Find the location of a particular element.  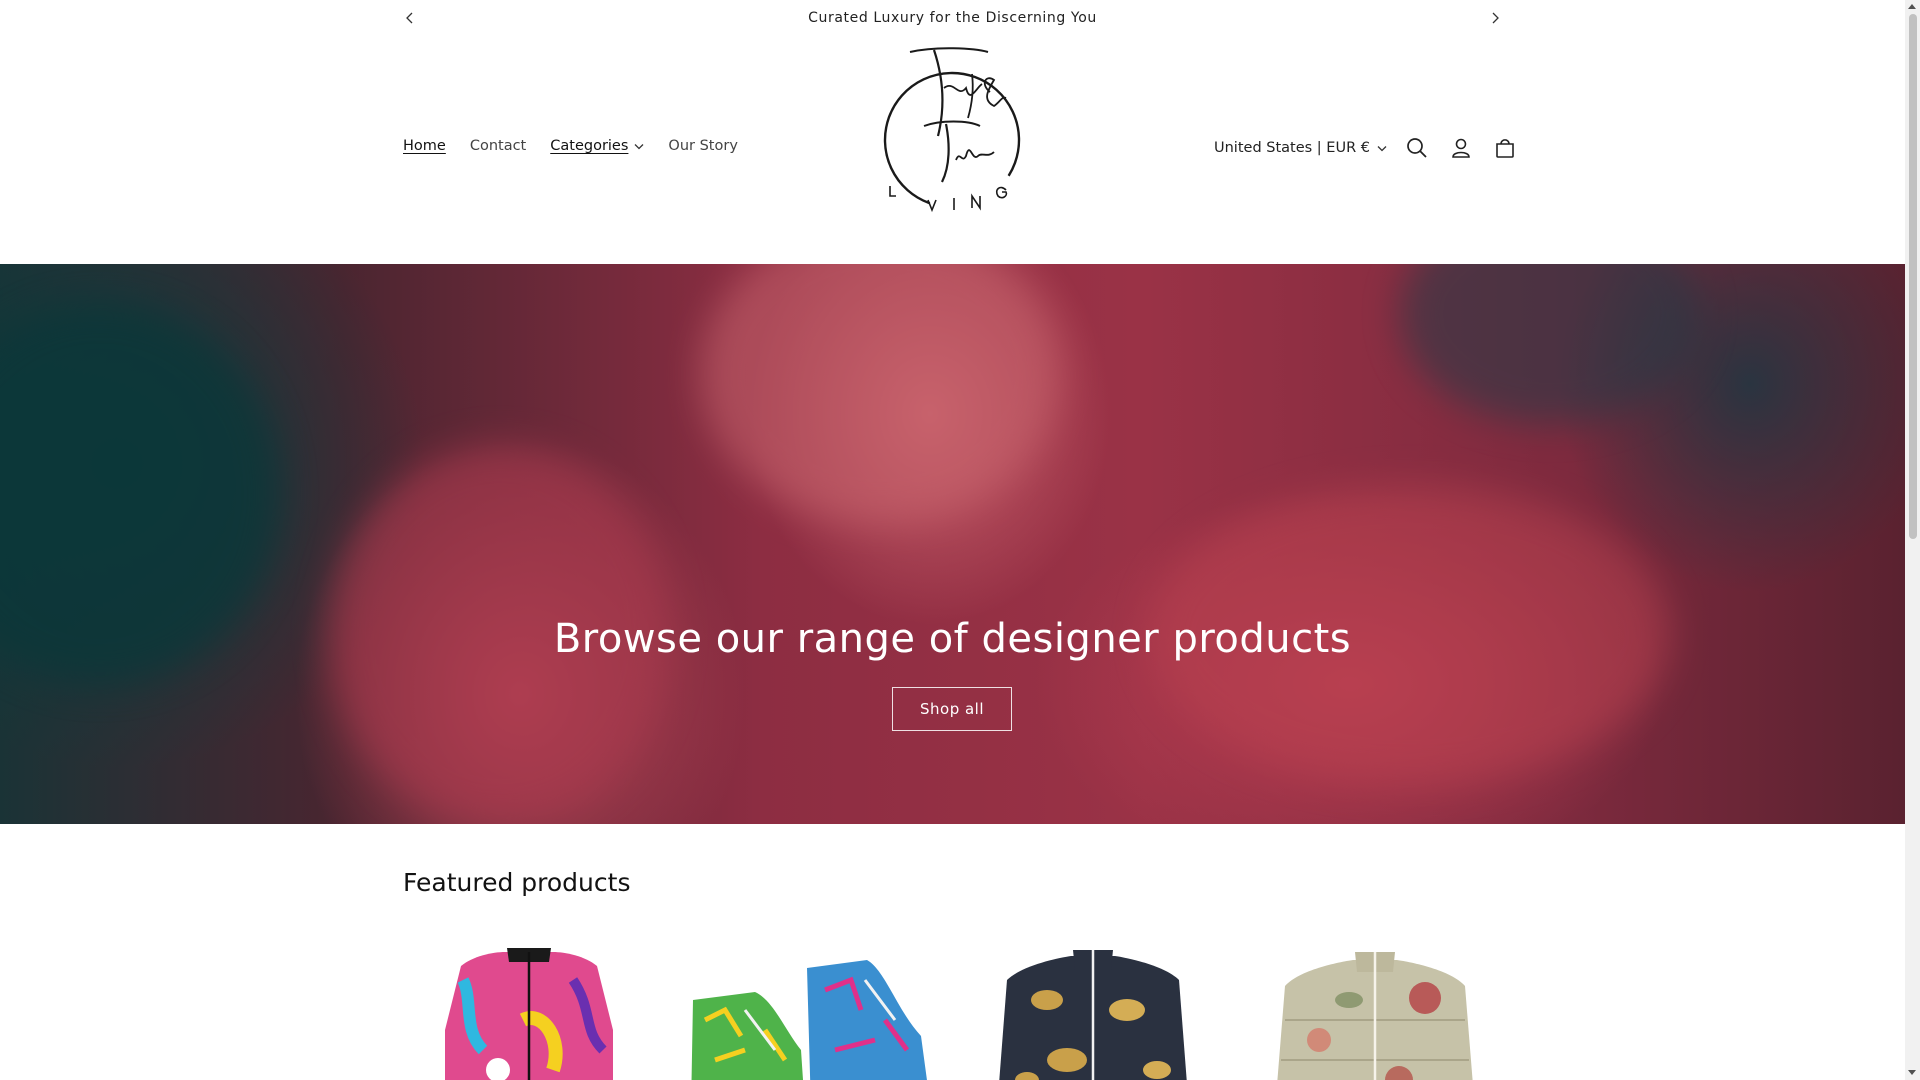

nav-home: Home is located at coordinates (424, 146).